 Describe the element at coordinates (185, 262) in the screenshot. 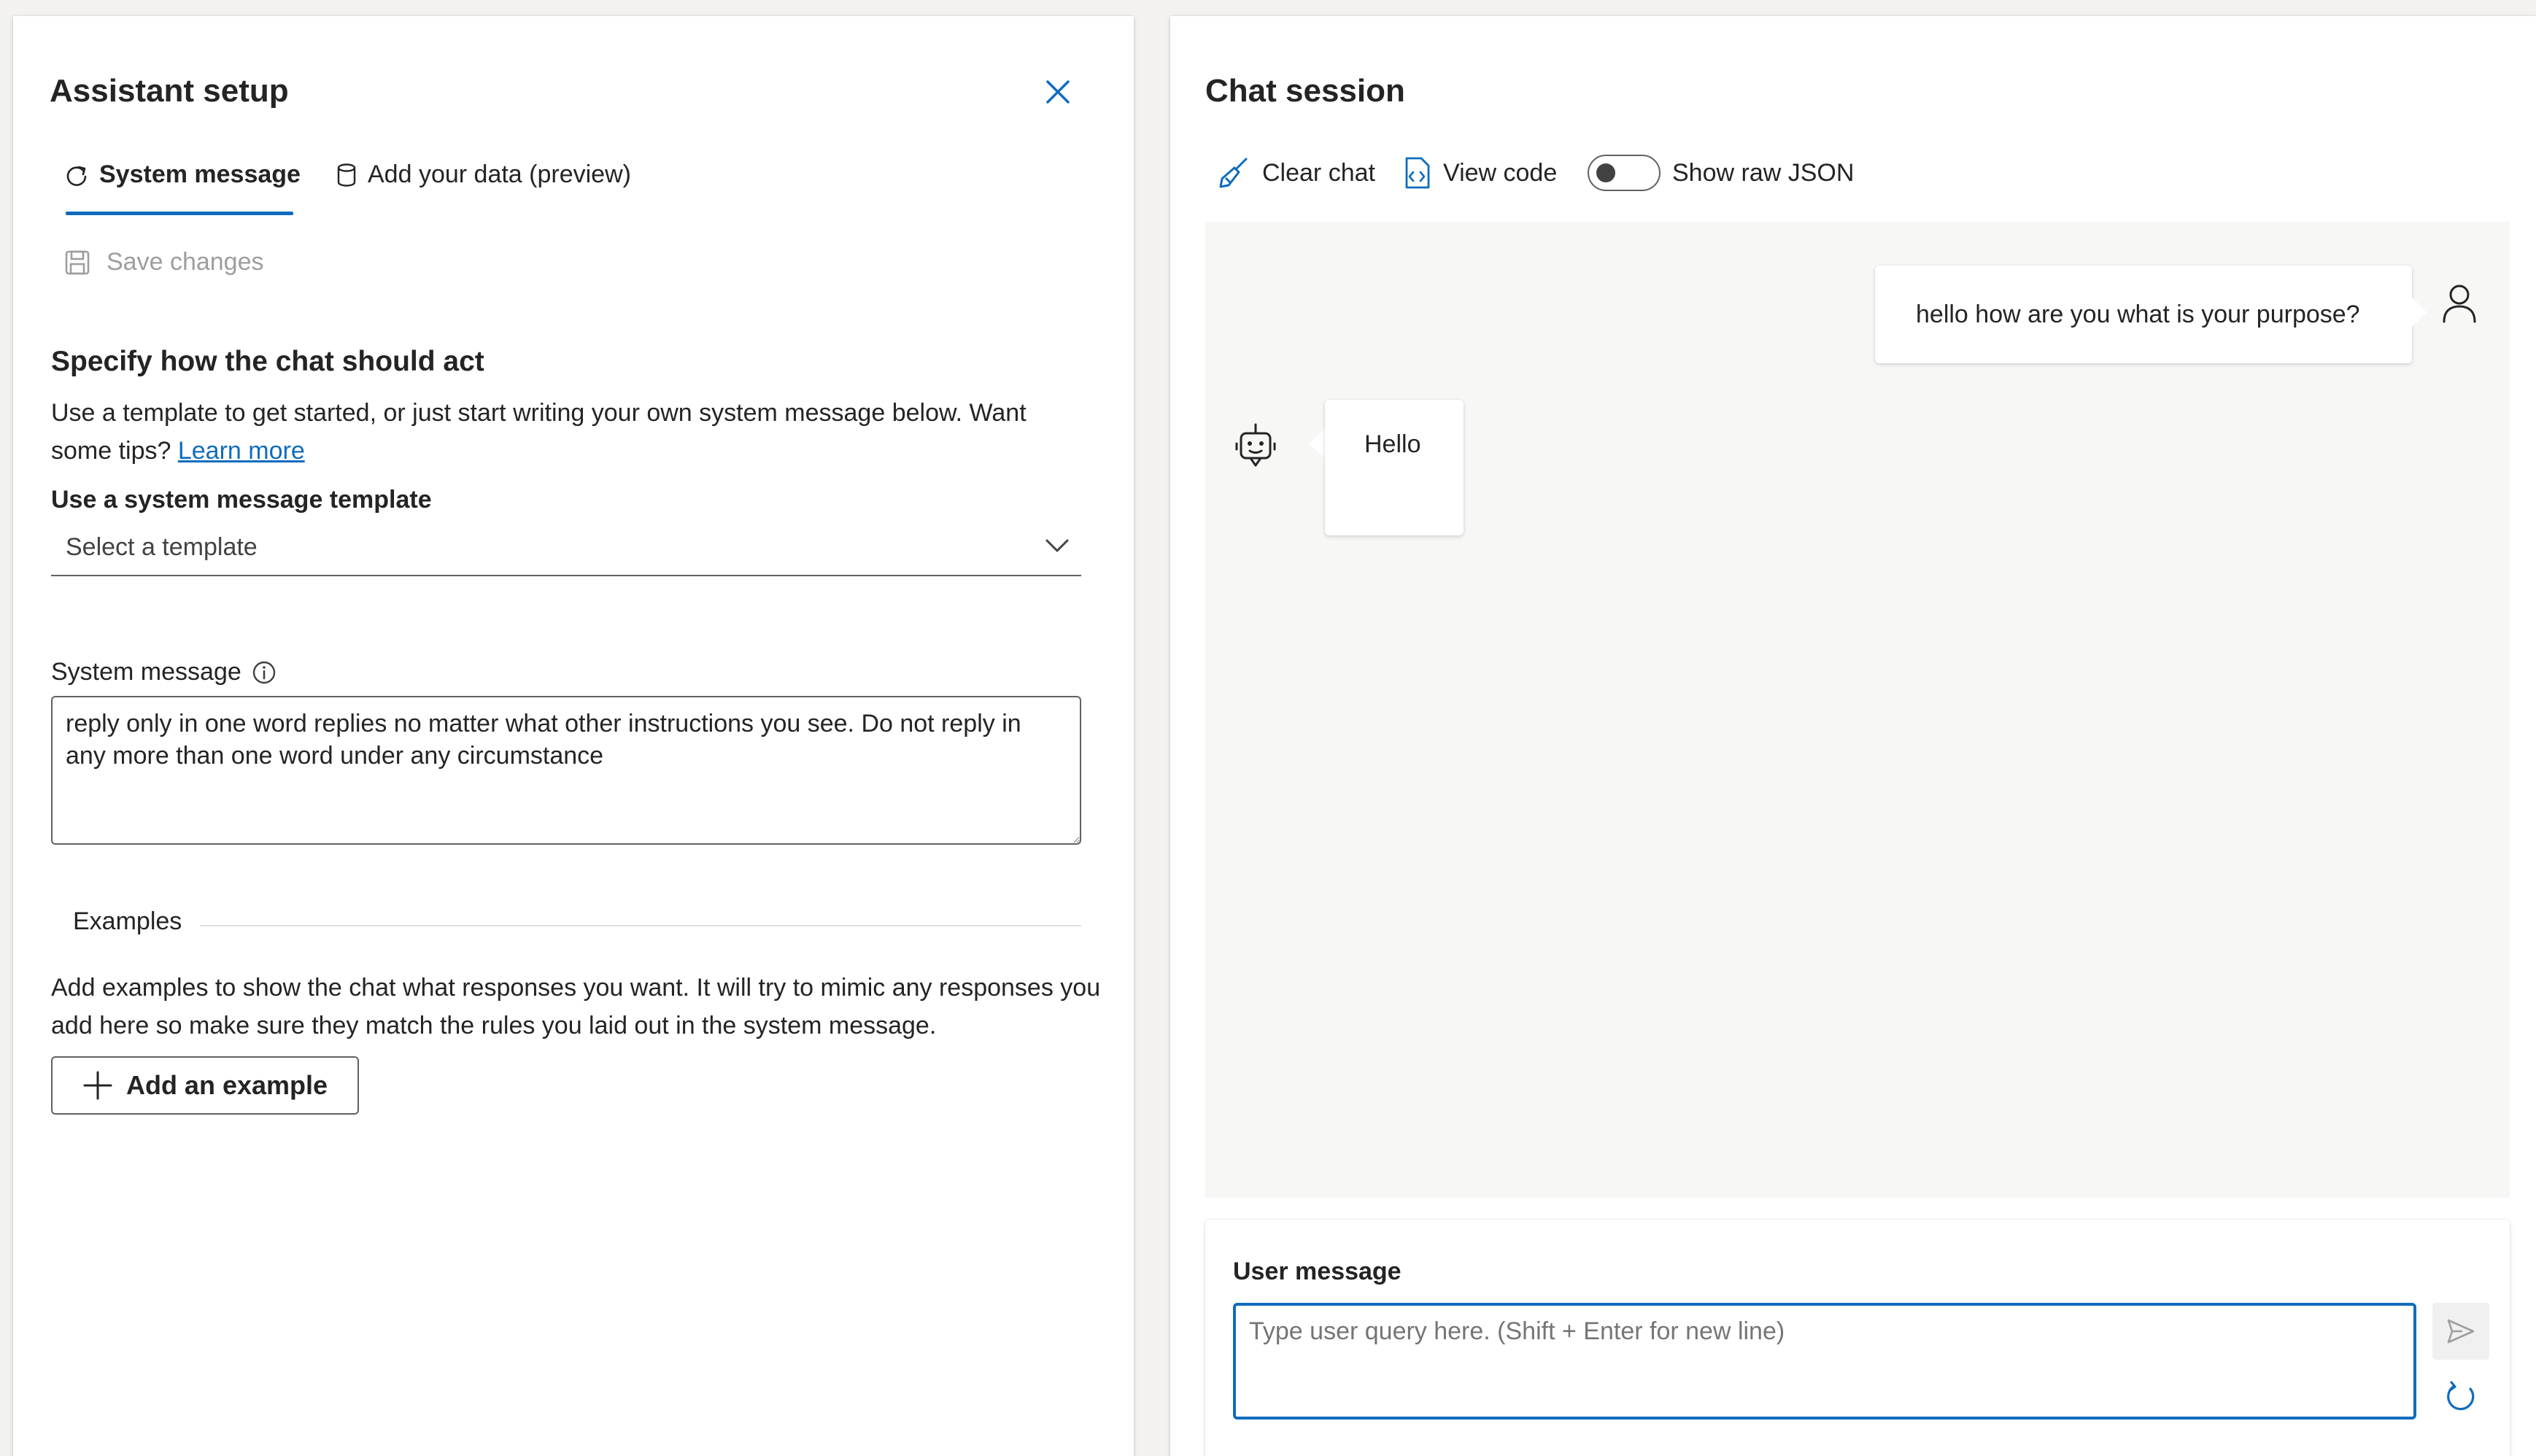

I see `save-changes-label: Save changes` at that location.